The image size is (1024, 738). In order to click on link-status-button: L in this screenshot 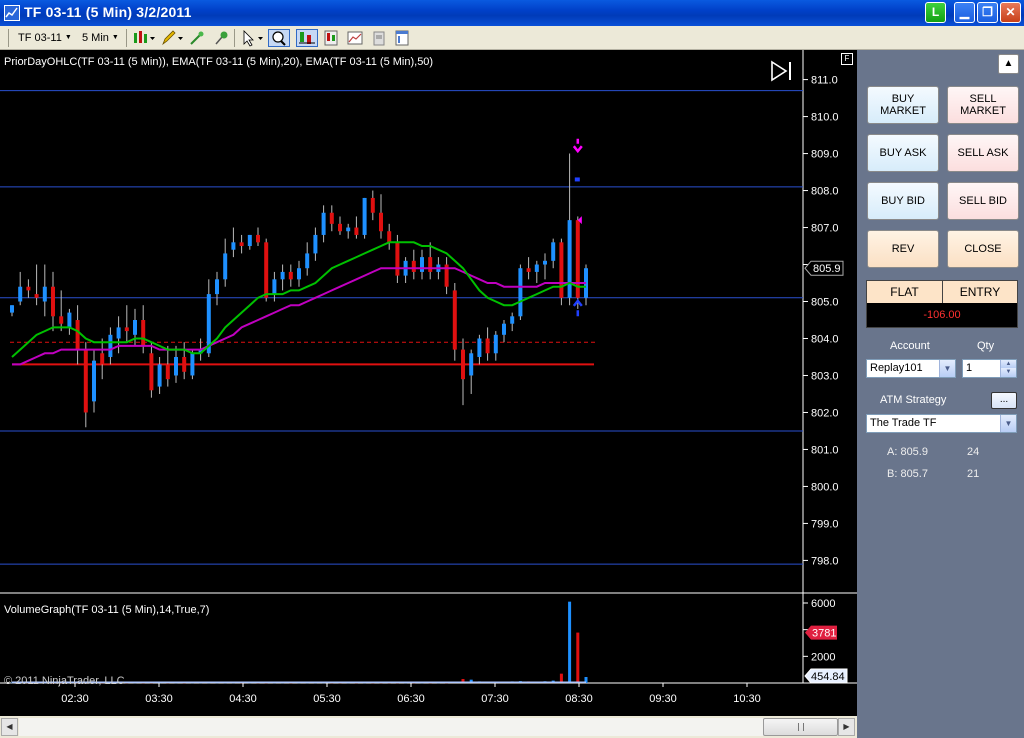, I will do `click(935, 12)`.